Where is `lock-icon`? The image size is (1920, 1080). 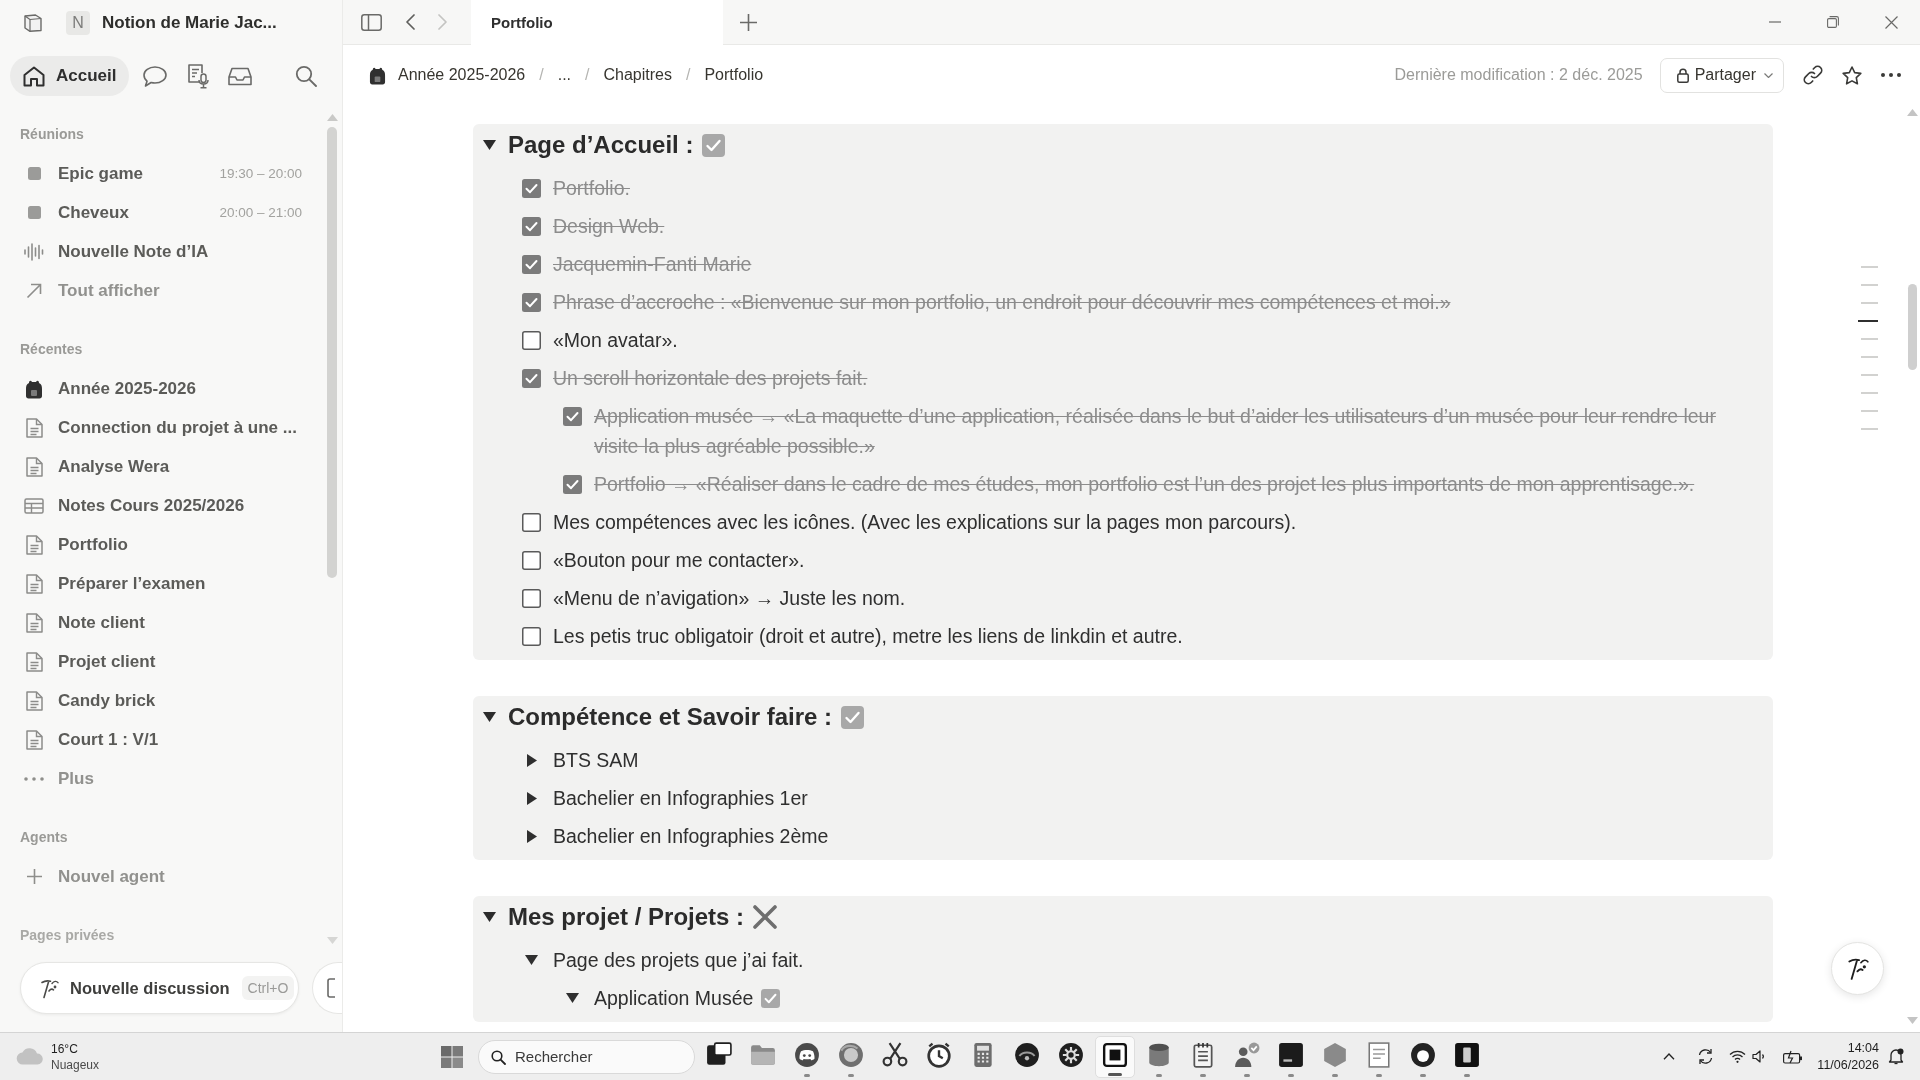
lock-icon is located at coordinates (1682, 75).